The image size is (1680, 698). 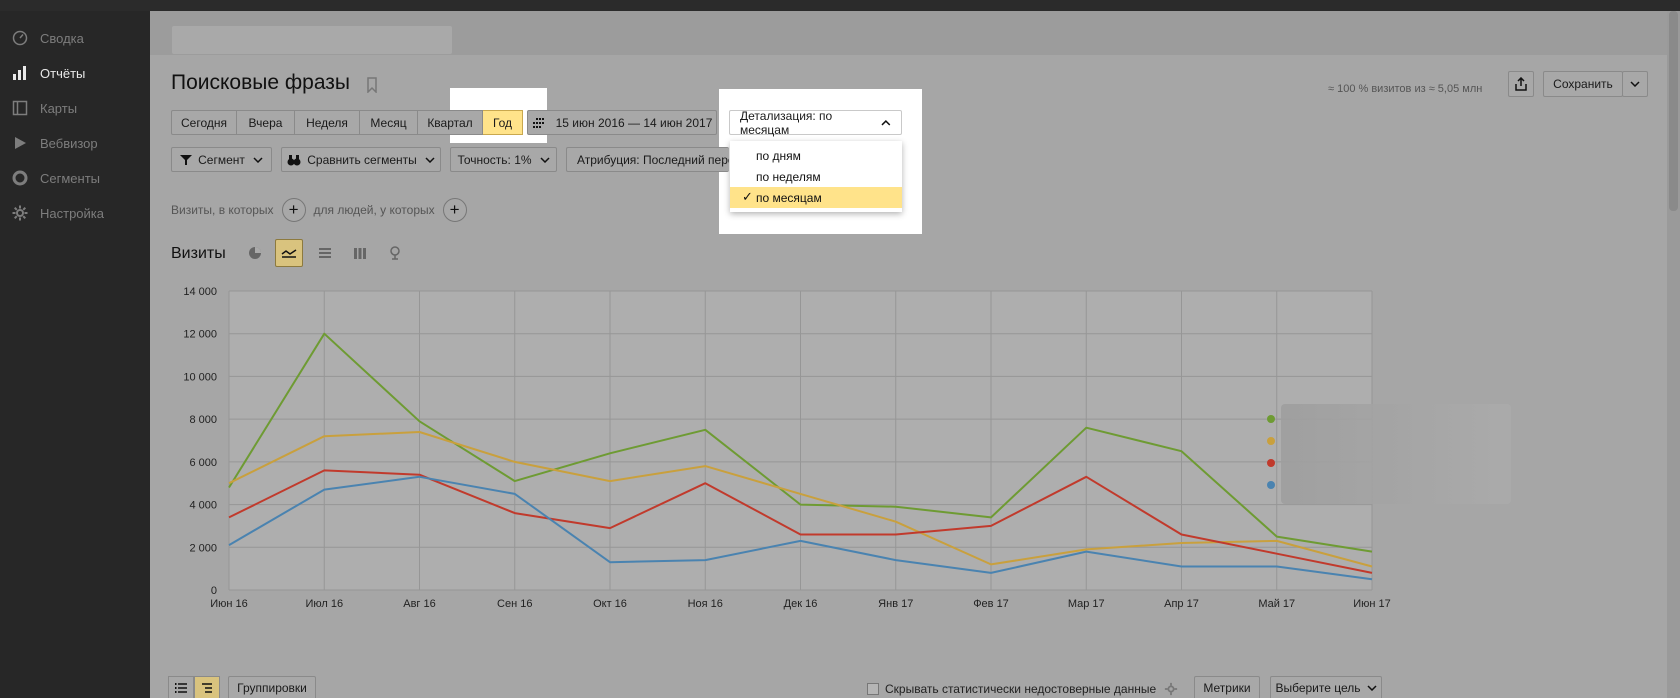 I want to click on x-tick-label: Дек 16, so click(x=801, y=604).